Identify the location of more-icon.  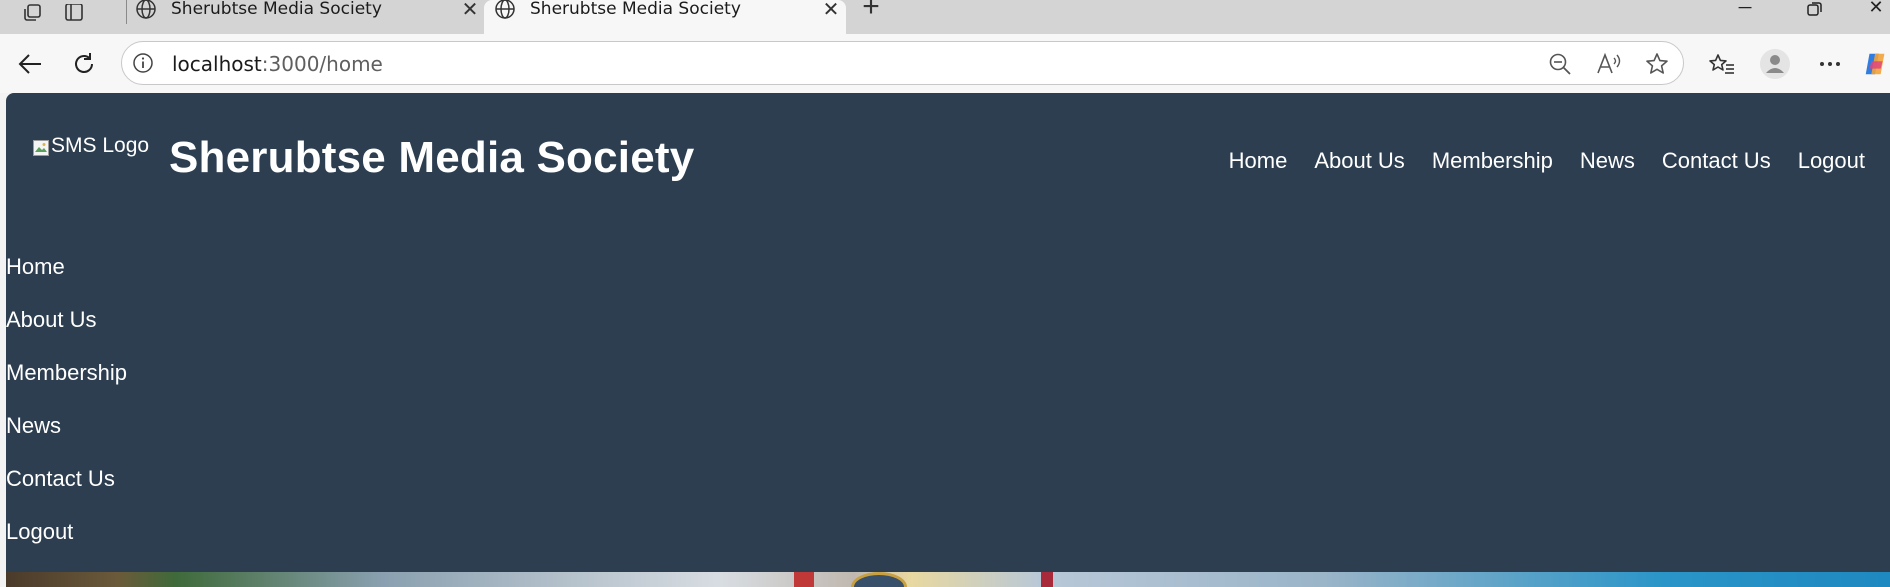
(1830, 64).